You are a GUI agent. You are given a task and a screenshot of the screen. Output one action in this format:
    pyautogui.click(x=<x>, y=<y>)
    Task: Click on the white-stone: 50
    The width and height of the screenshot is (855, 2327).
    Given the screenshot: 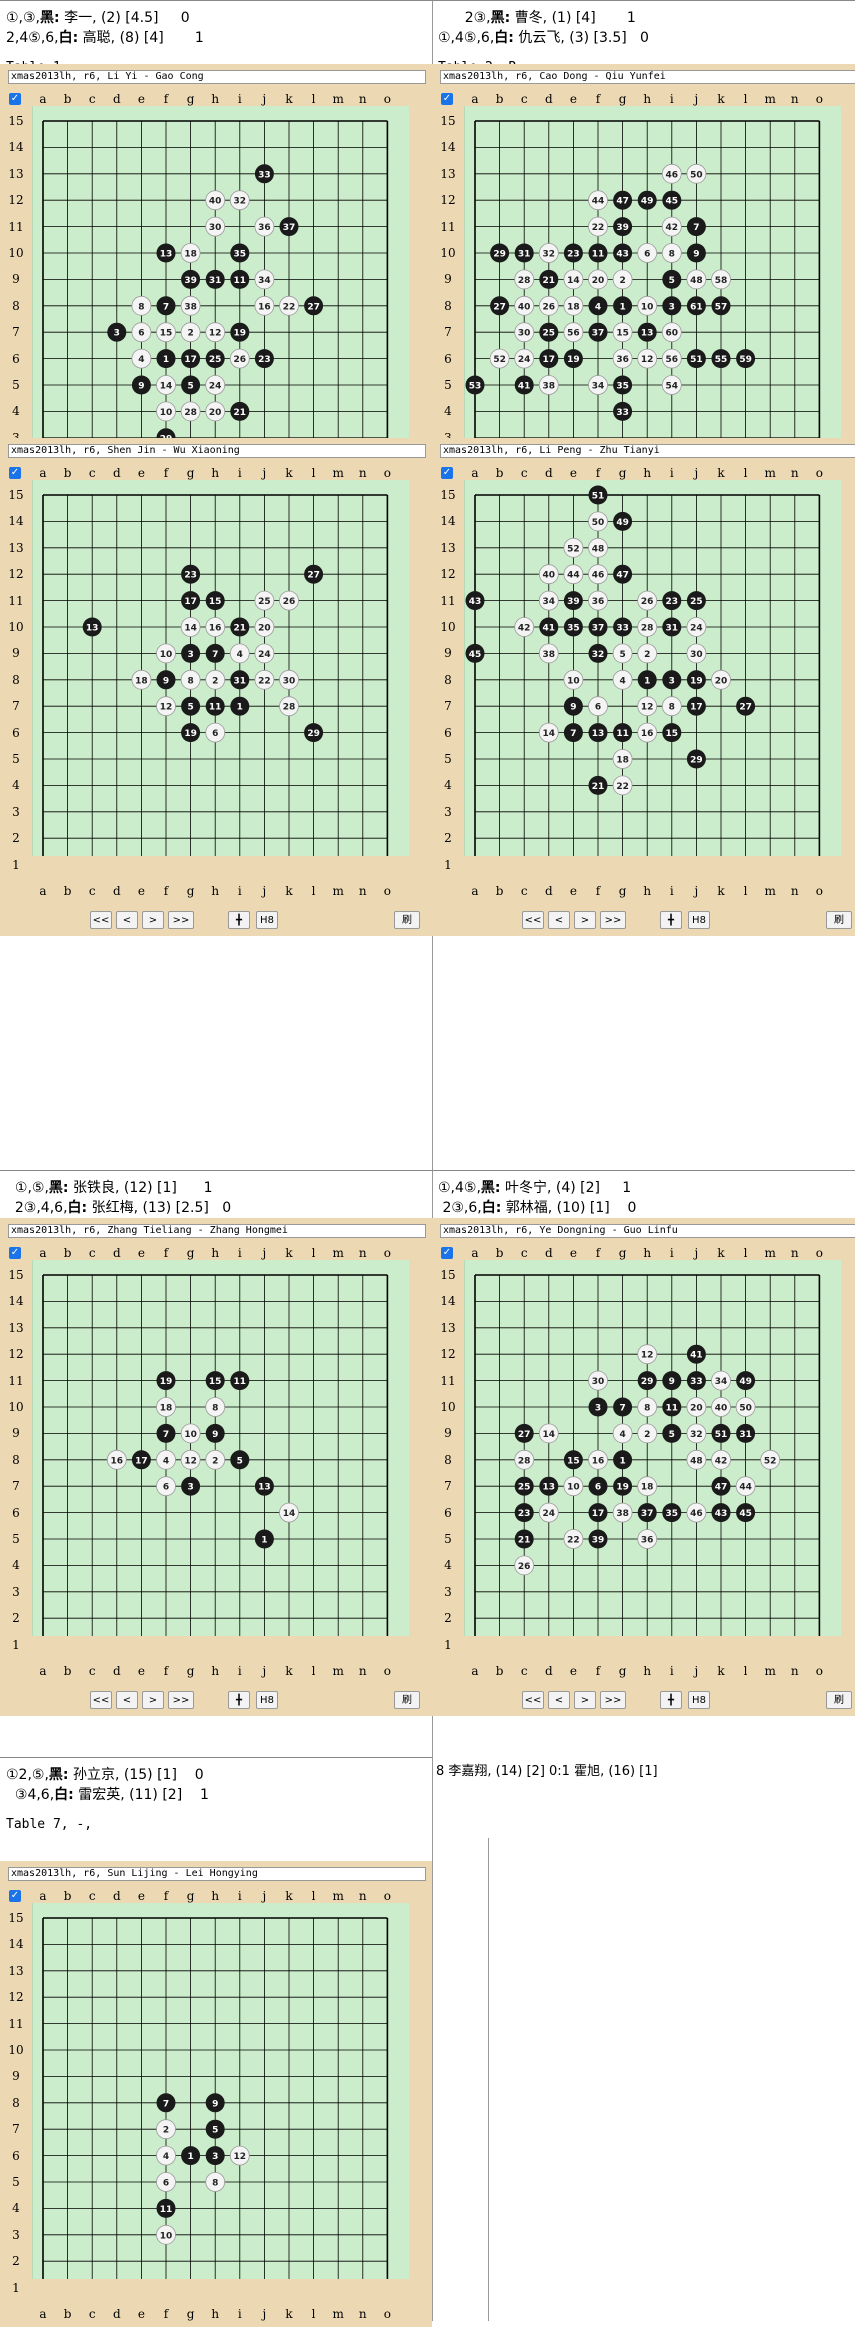 What is the action you would take?
    pyautogui.click(x=745, y=1407)
    